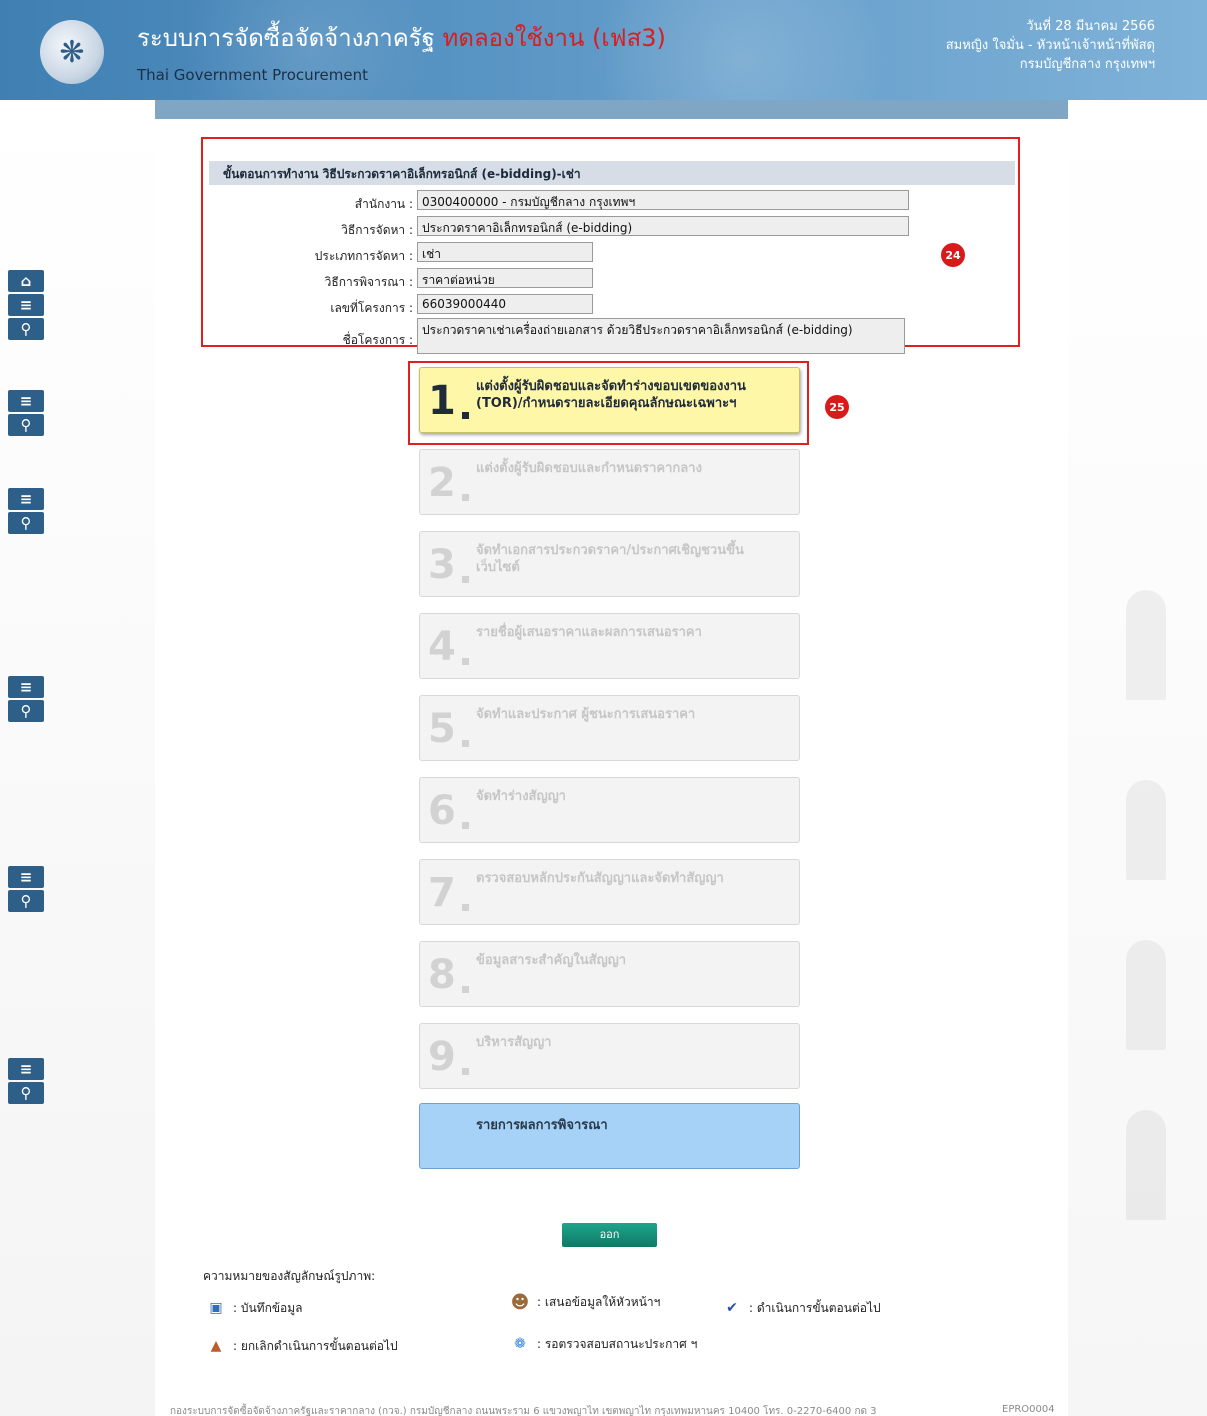 The height and width of the screenshot is (1416, 1207). What do you see at coordinates (26, 699) in the screenshot?
I see `toolbar-group-4: ≡ ⚲` at bounding box center [26, 699].